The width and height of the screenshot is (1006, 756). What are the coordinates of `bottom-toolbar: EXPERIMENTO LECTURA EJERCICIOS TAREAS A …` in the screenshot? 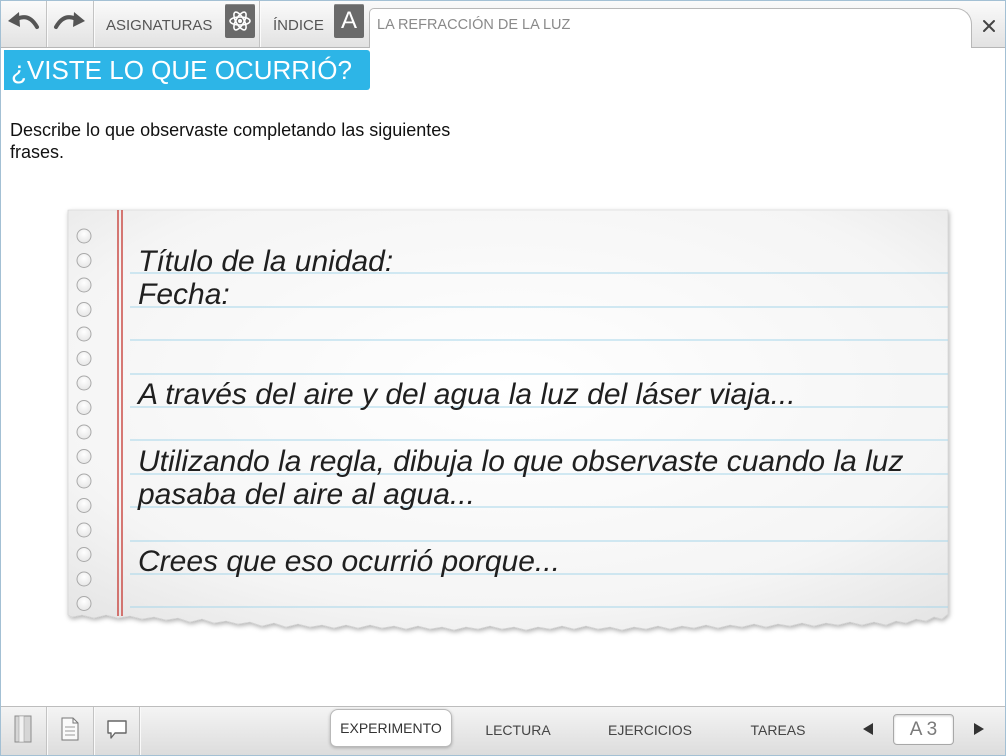 It's located at (503, 731).